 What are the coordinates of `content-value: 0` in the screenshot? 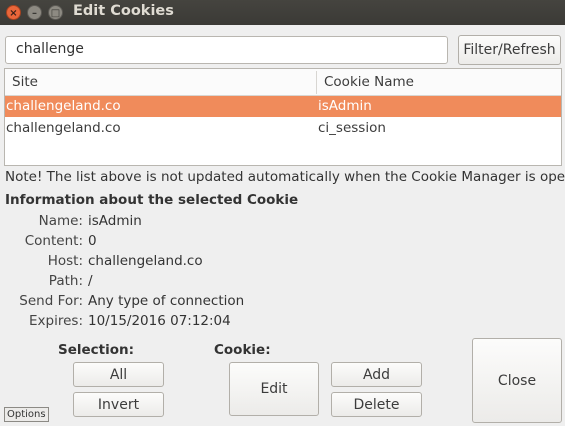 It's located at (92, 241).